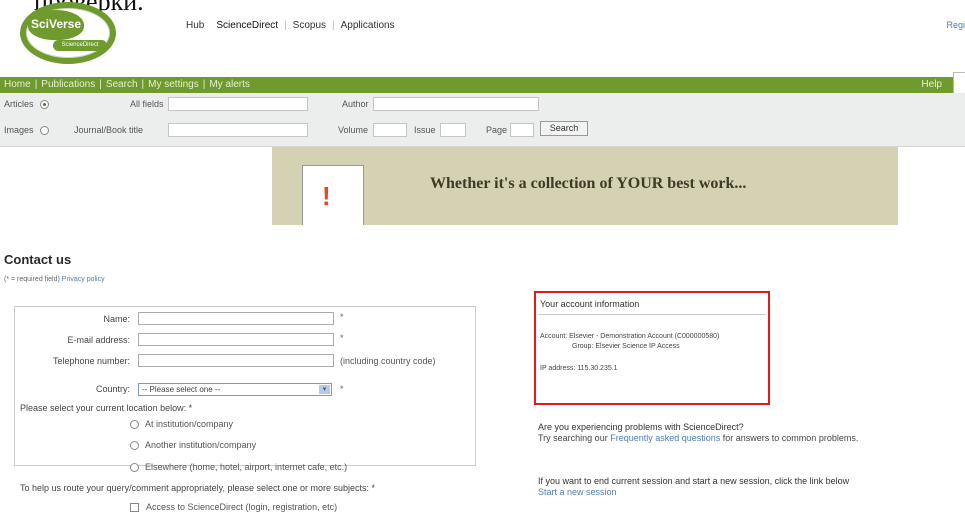  Describe the element at coordinates (579, 368) in the screenshot. I see `ip-address-line: IP address: 115.30.235.1` at that location.